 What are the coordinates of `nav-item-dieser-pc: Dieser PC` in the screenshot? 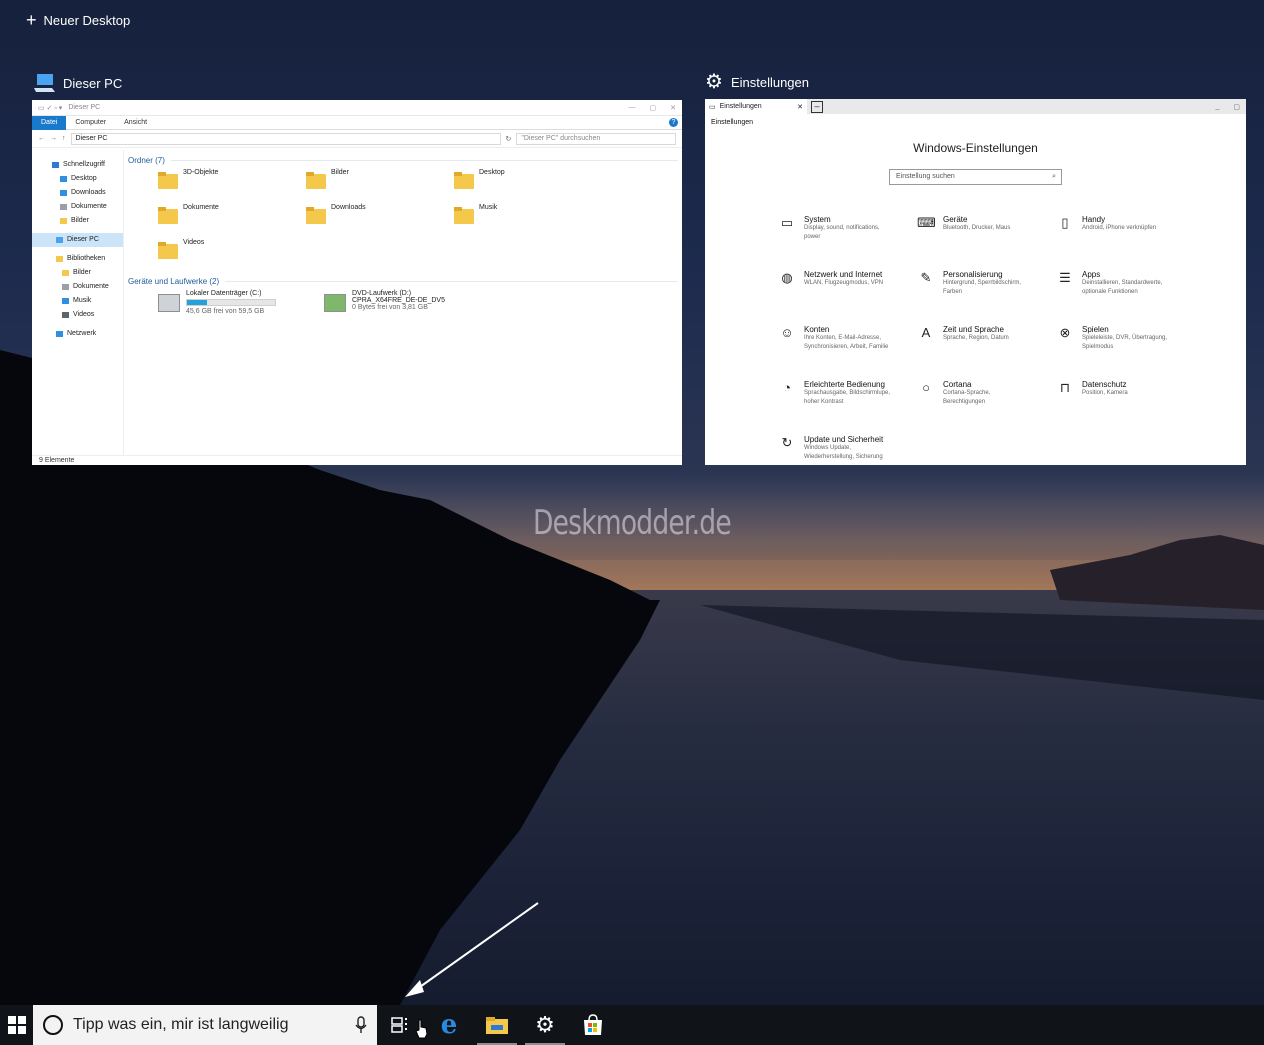 It's located at (77, 240).